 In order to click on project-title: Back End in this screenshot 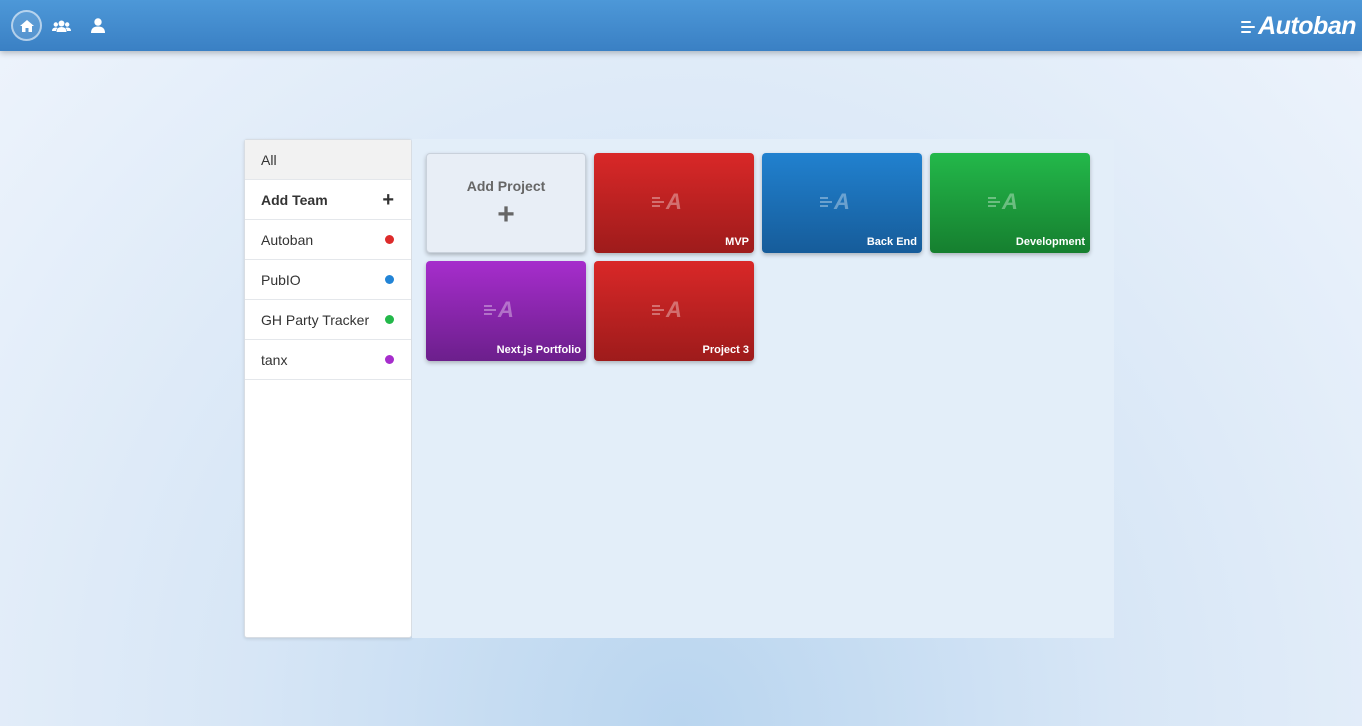, I will do `click(891, 242)`.